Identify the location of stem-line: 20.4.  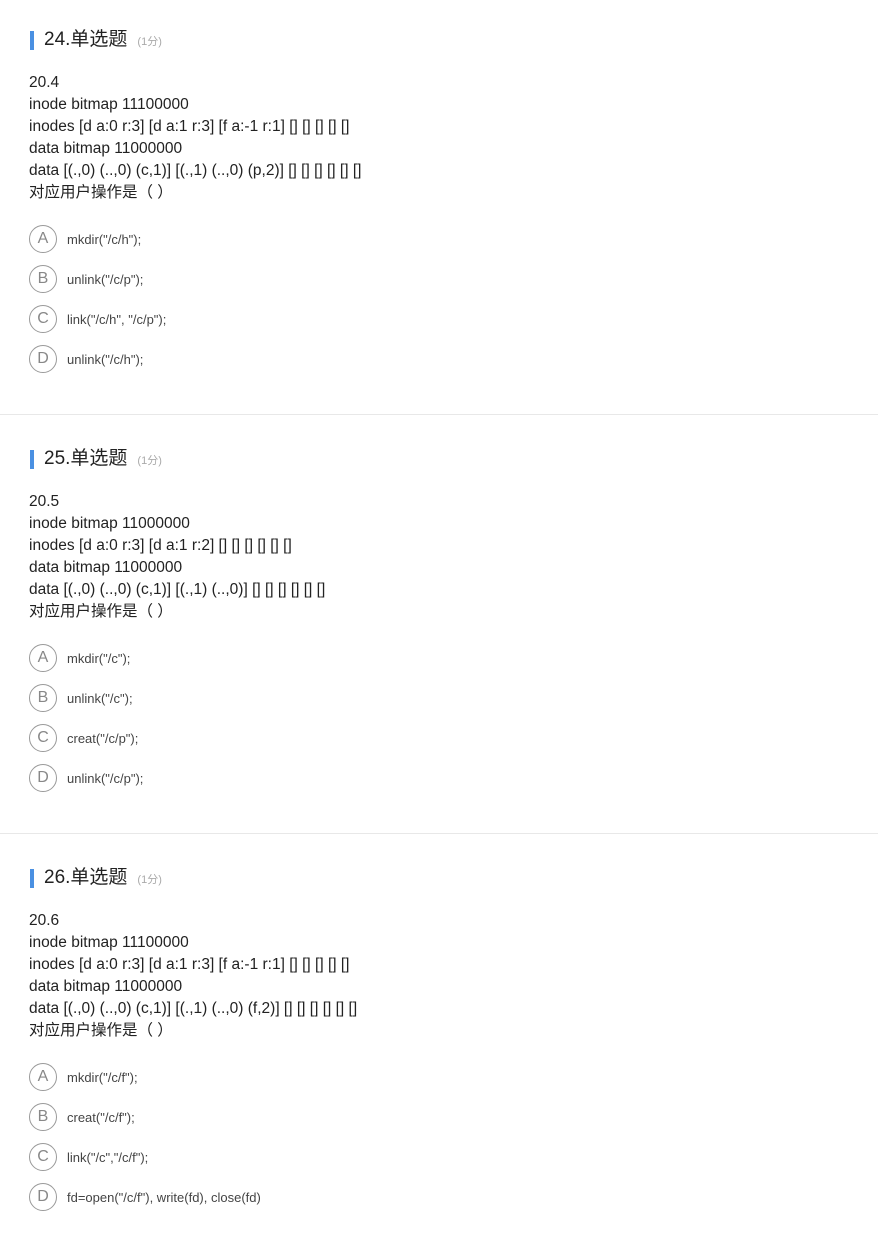
(44, 82).